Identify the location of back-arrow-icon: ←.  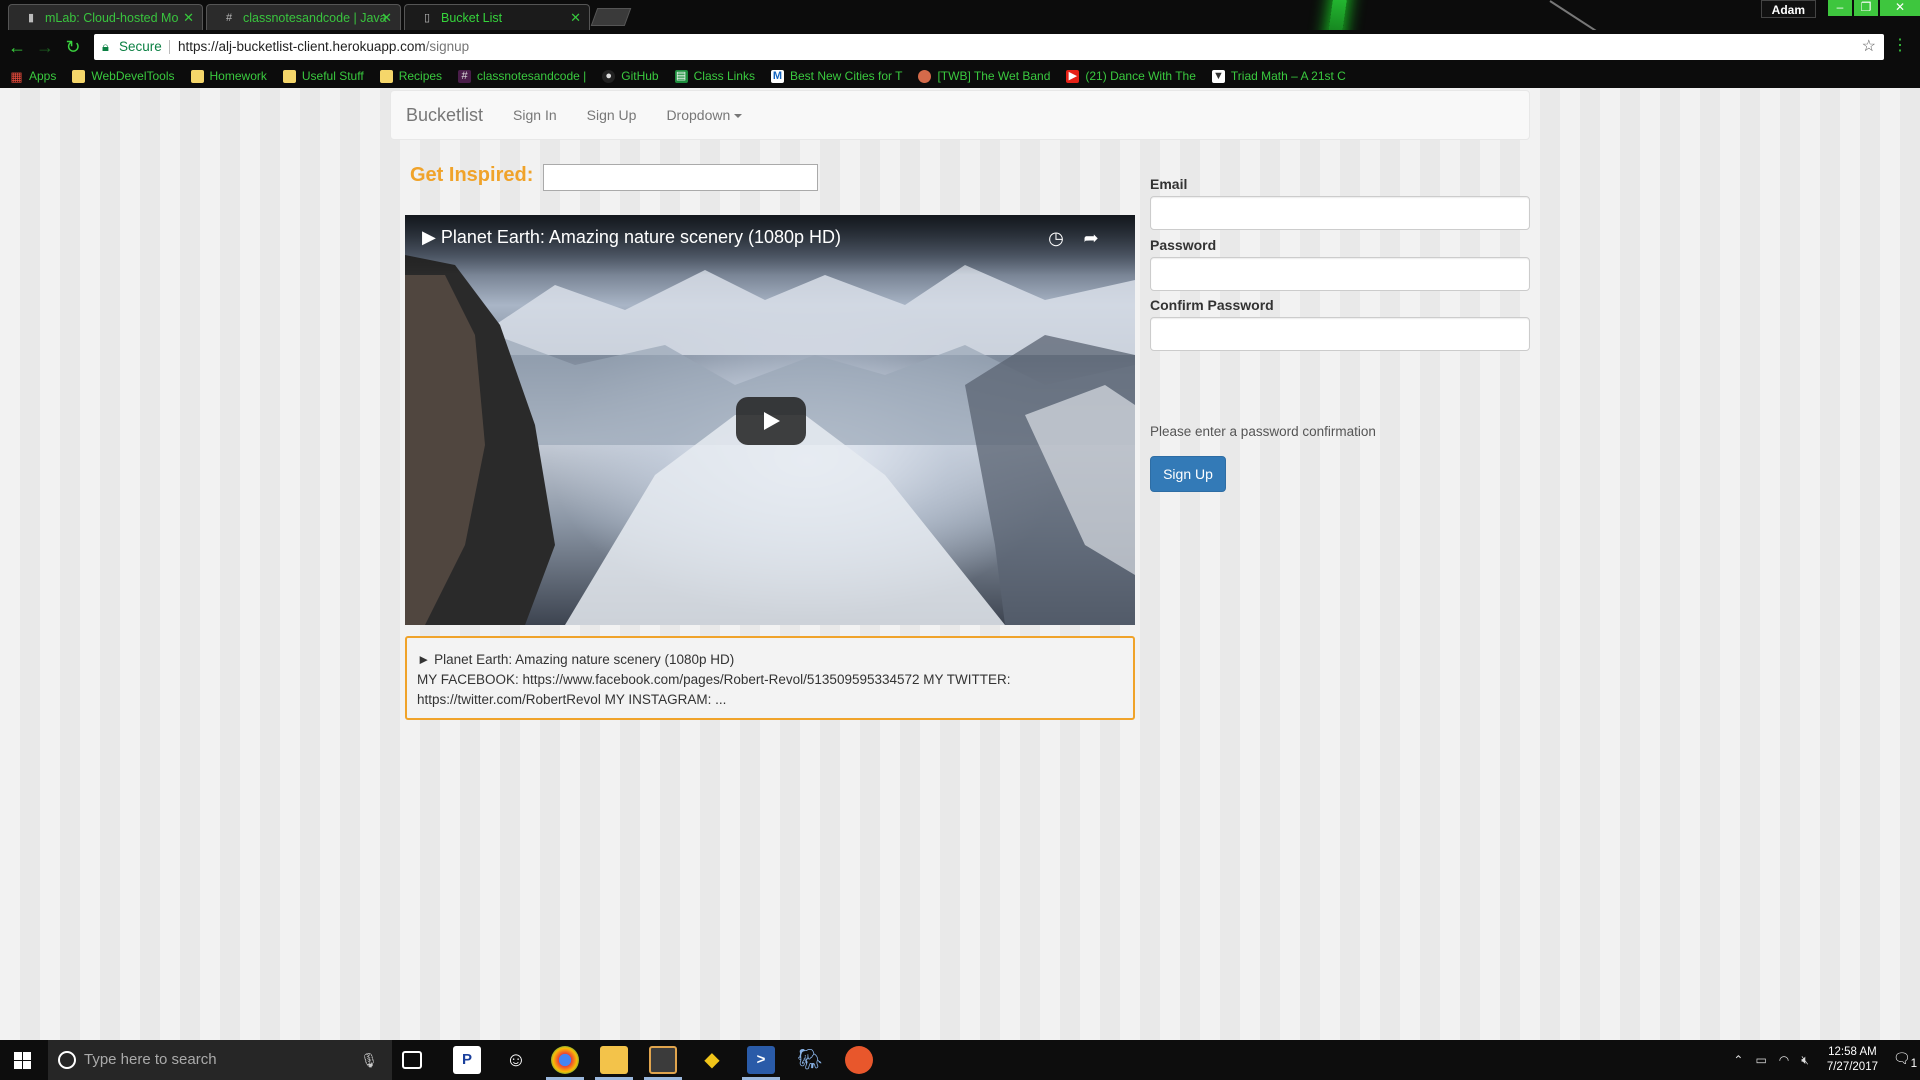
(17, 47).